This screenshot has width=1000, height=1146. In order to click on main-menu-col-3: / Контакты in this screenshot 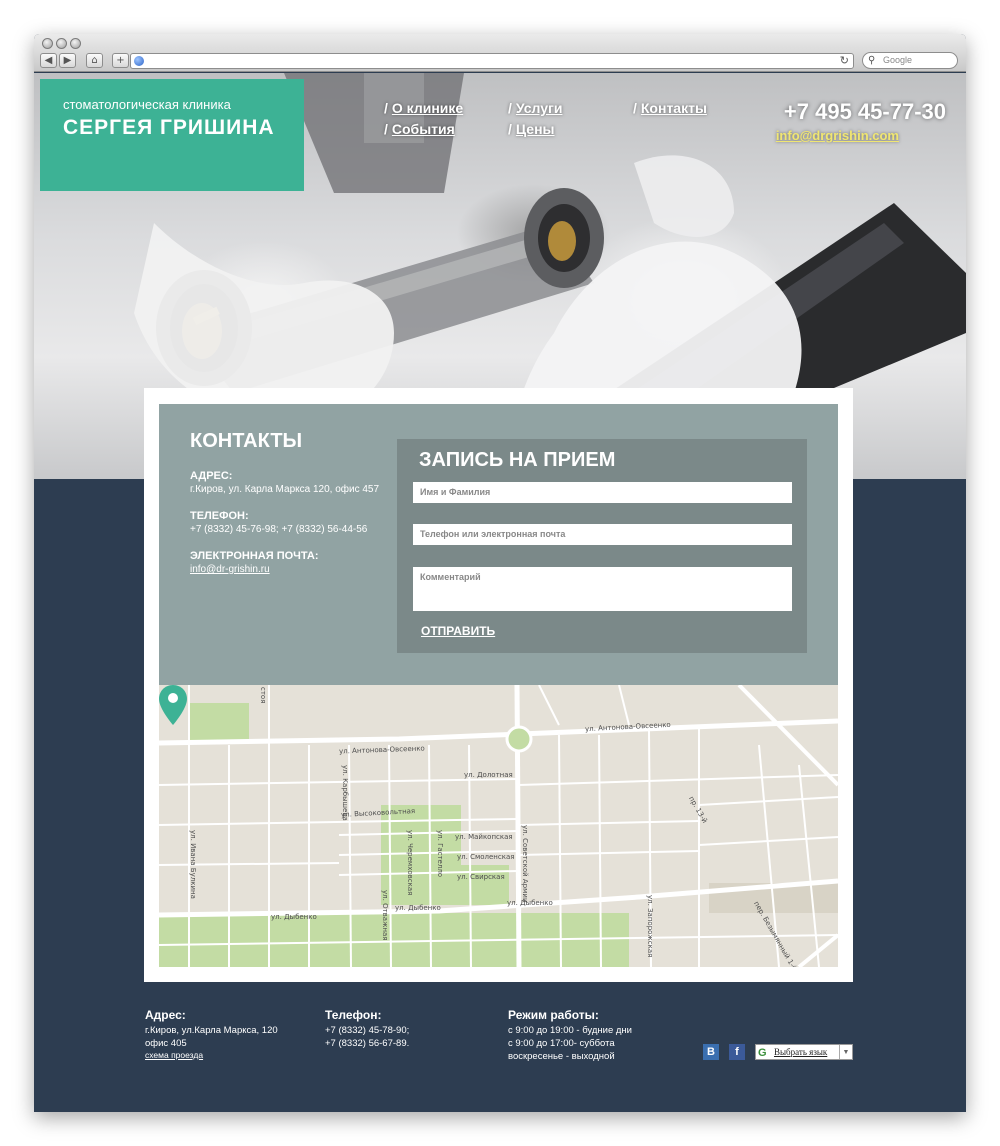, I will do `click(670, 110)`.